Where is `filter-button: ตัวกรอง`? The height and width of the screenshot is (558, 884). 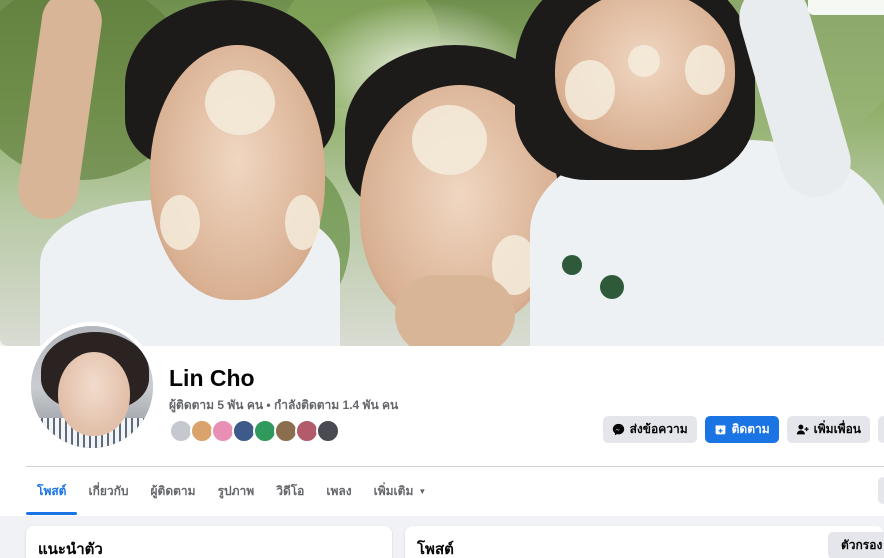 filter-button: ตัวกรอง is located at coordinates (856, 545).